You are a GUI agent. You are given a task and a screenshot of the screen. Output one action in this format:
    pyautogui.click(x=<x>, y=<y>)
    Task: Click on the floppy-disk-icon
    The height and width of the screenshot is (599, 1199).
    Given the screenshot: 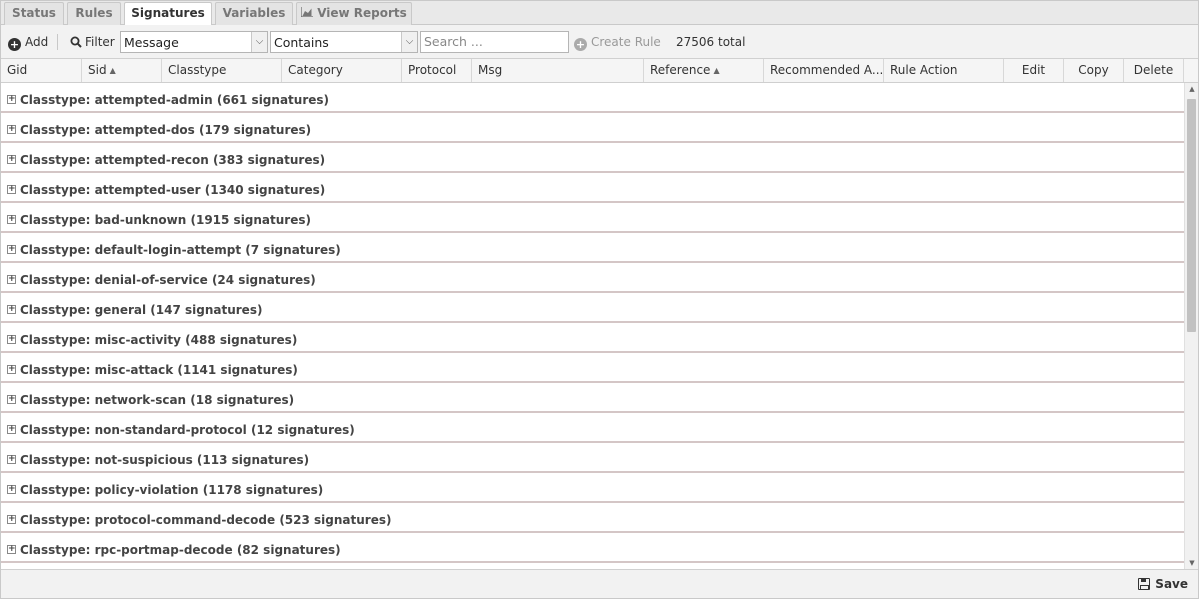 What is the action you would take?
    pyautogui.click(x=1144, y=584)
    